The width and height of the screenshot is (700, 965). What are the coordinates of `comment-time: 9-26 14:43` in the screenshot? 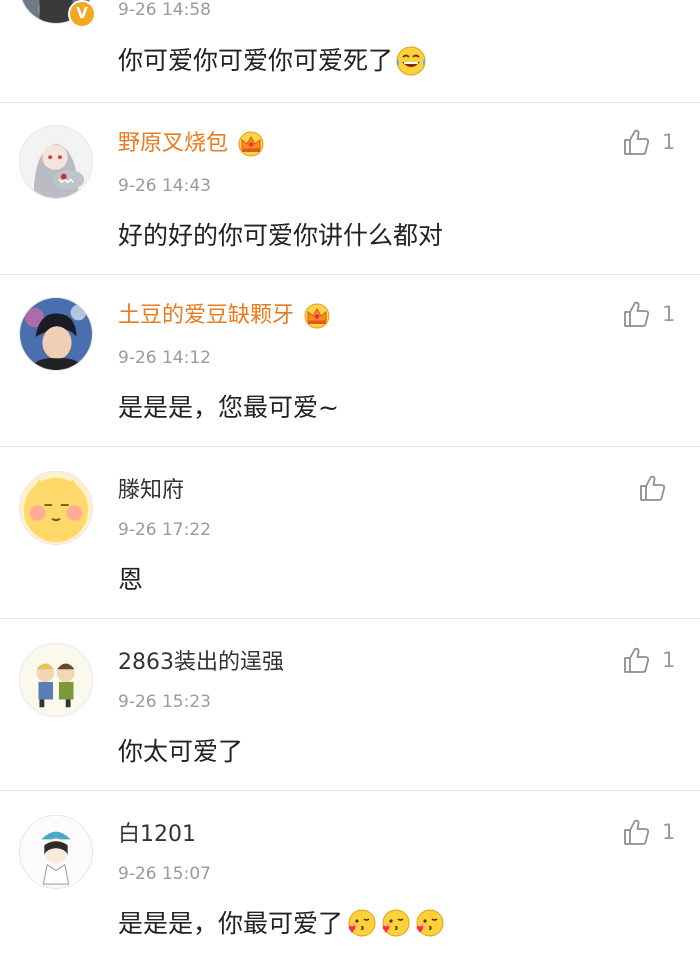 It's located at (164, 186).